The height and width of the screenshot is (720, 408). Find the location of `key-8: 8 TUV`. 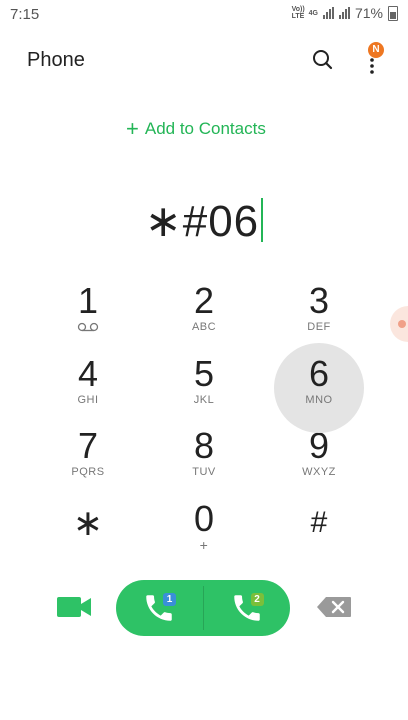

key-8: 8 TUV is located at coordinates (204, 460).